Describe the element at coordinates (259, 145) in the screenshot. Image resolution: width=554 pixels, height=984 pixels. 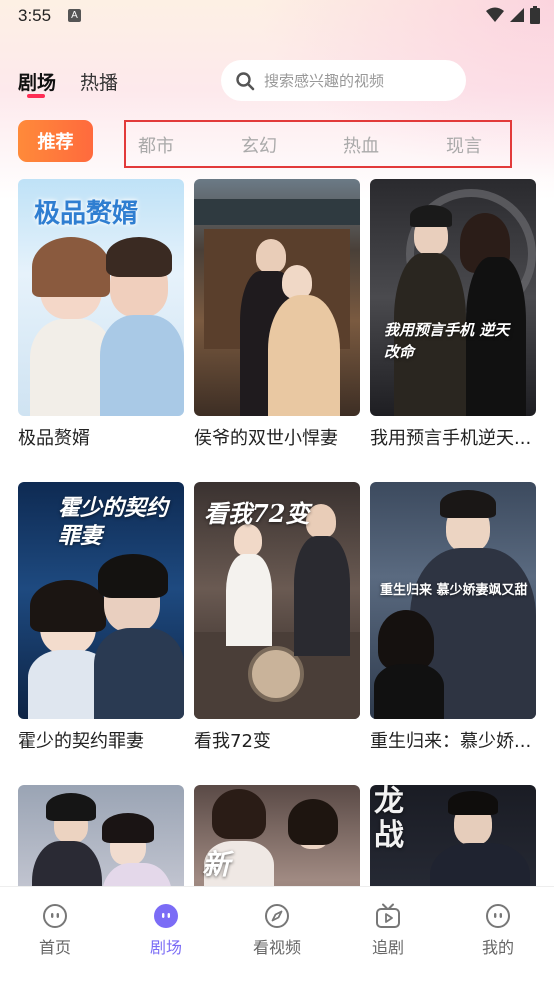
I see `category-item-fantasy: 玄幻` at that location.